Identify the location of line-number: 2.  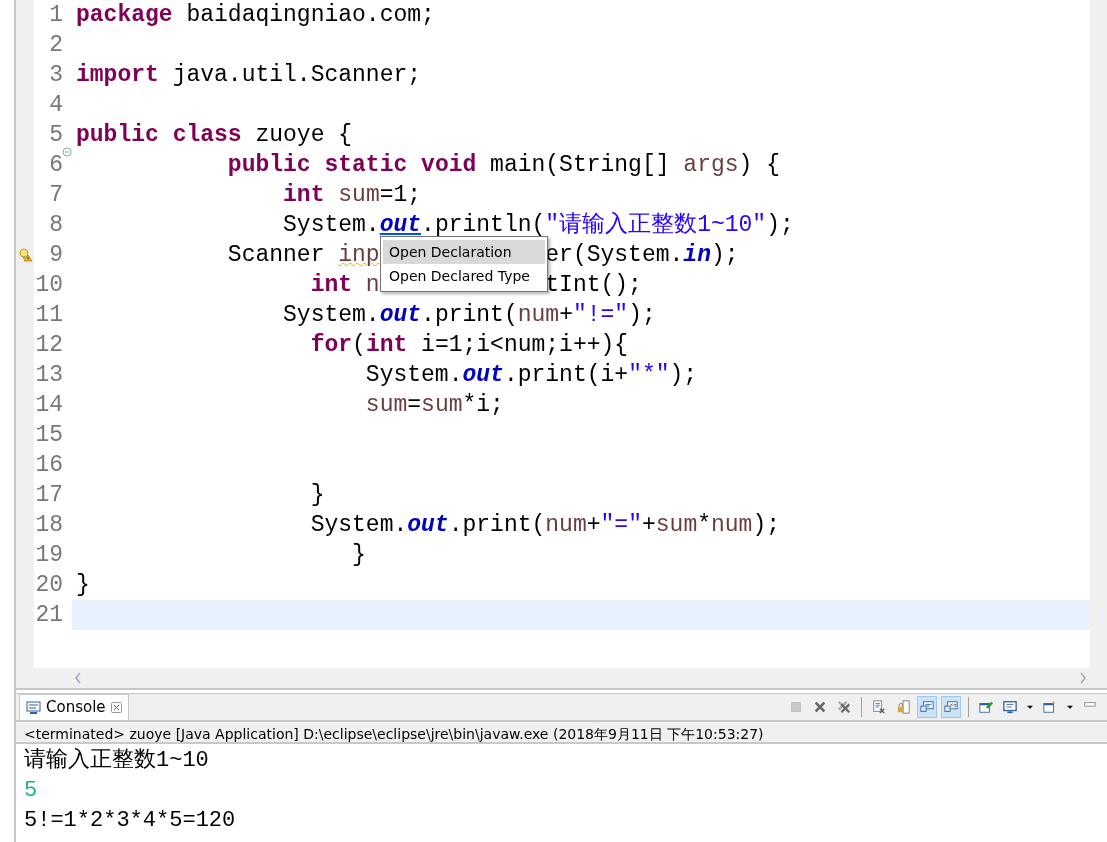
(56, 45).